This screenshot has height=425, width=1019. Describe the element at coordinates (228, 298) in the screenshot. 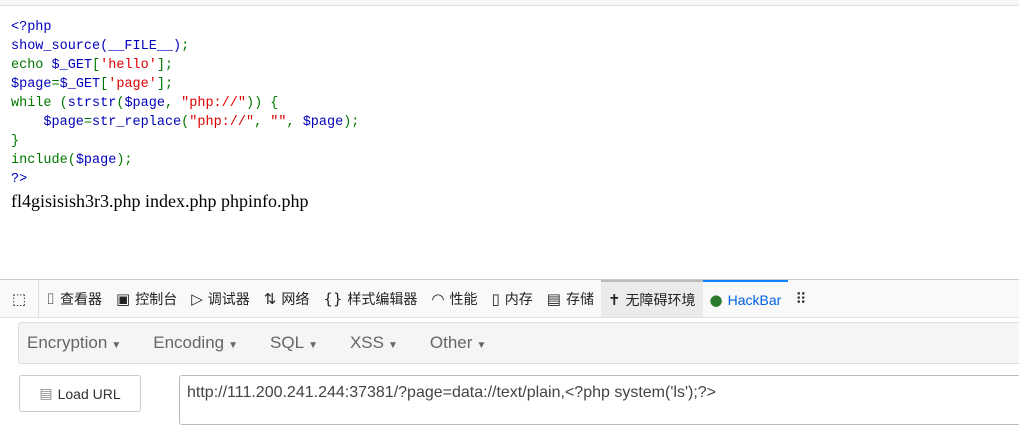

I see `tab-label: 调试器` at that location.